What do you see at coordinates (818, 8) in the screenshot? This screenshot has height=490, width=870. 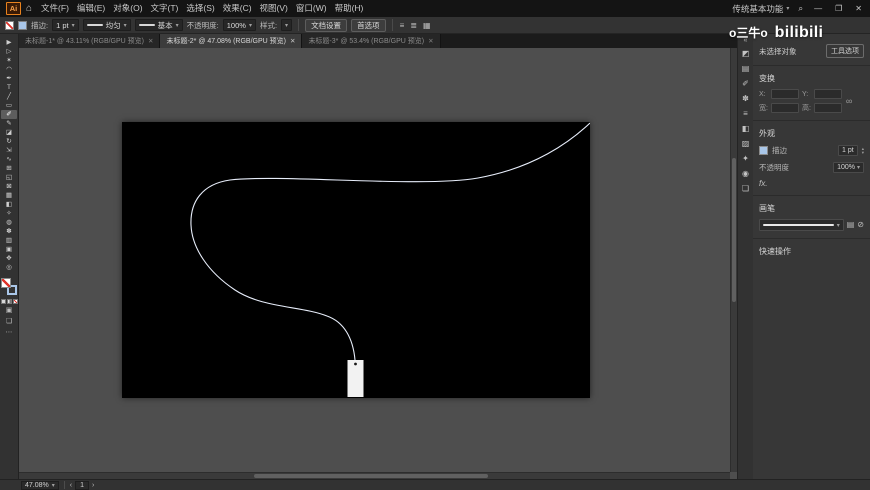 I see `minimize-button: —` at bounding box center [818, 8].